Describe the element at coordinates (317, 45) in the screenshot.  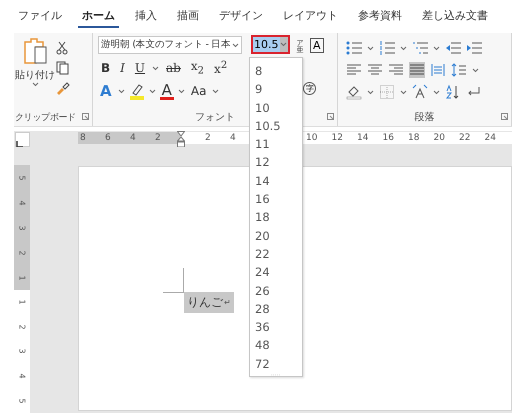
I see `character-border-button: A` at that location.